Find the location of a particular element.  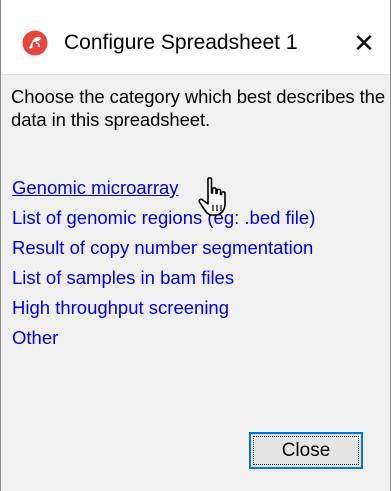

title-bar: Configure Spreadsheet 1 ✕ is located at coordinates (195, 37).